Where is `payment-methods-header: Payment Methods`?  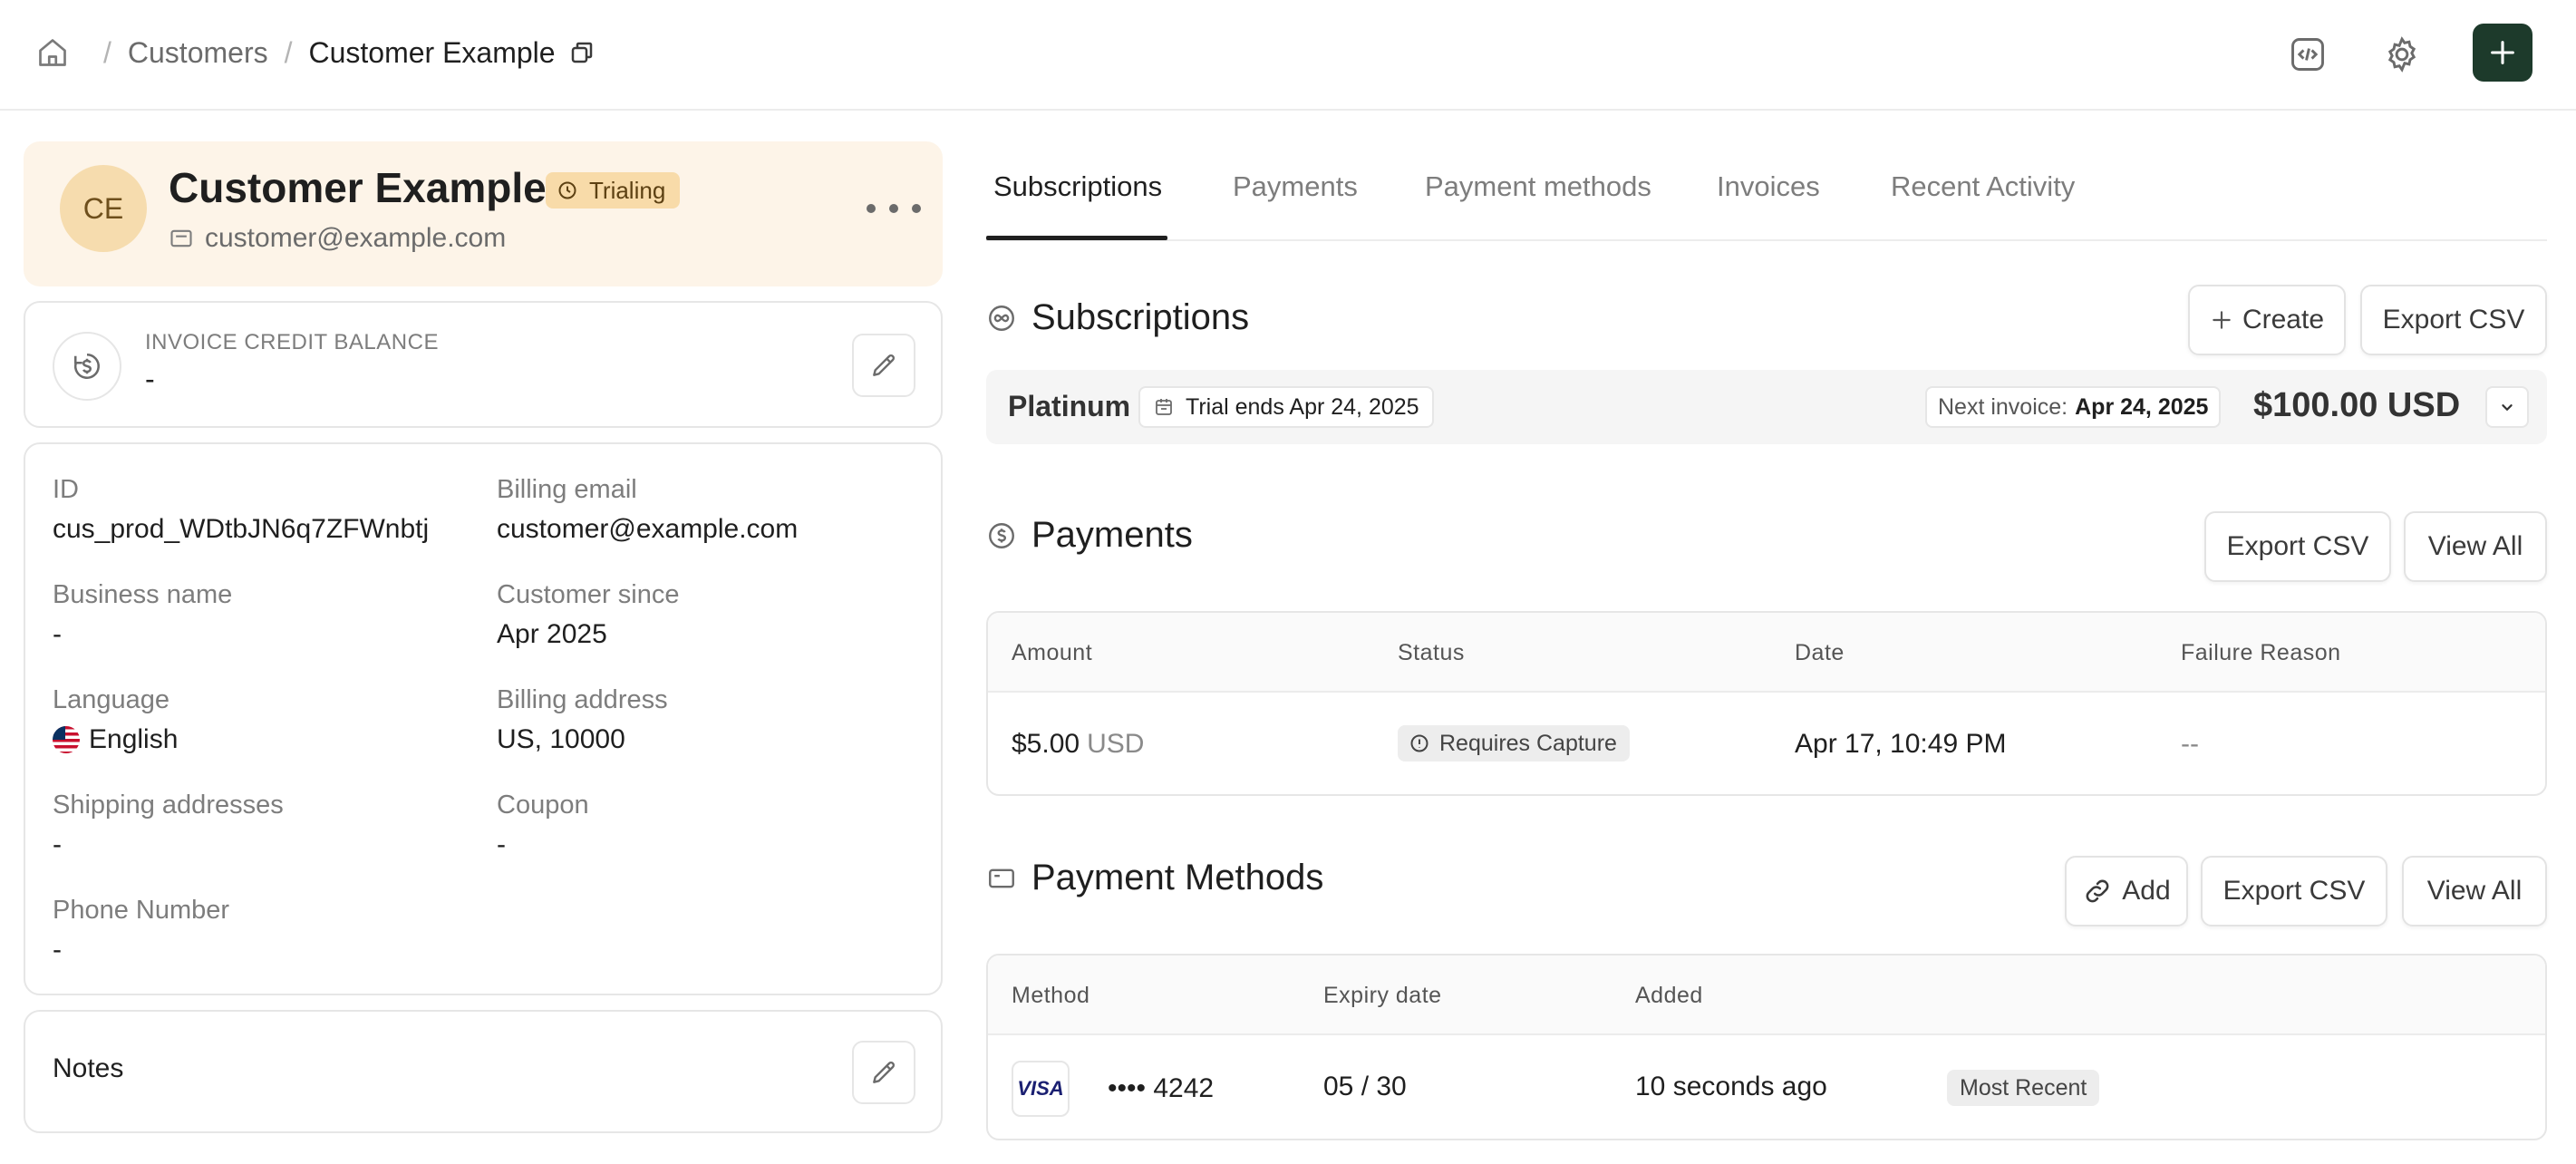 payment-methods-header: Payment Methods is located at coordinates (1154, 878).